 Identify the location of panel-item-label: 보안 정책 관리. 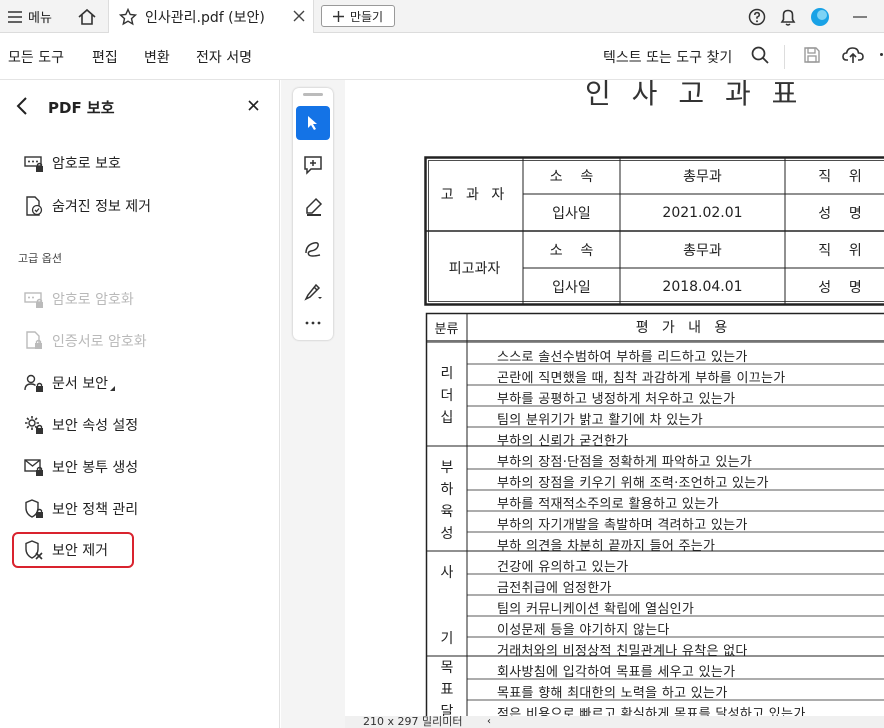
(95, 510).